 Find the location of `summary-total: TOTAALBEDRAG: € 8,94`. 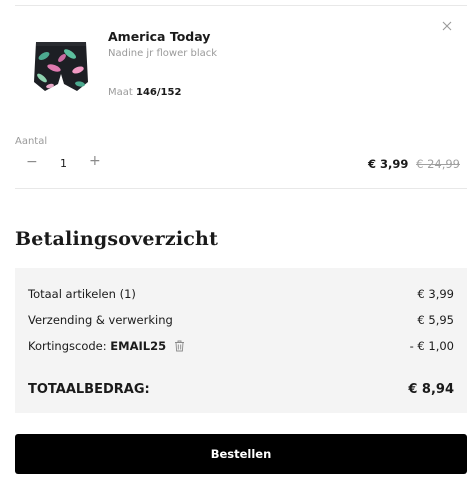

summary-total: TOTAALBEDRAG: € 8,94 is located at coordinates (241, 389).